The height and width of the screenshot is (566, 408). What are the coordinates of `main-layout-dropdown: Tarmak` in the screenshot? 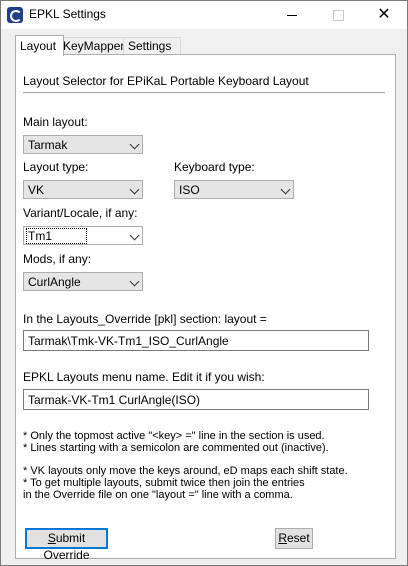 It's located at (83, 144).